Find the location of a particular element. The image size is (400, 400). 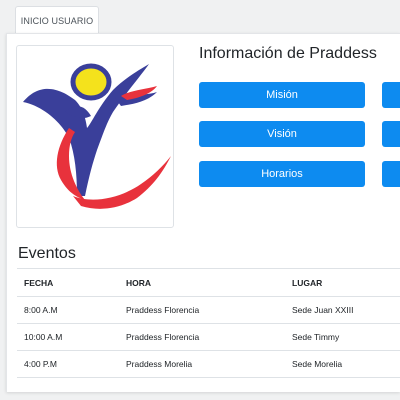

mision-button: Misión is located at coordinates (282, 95).